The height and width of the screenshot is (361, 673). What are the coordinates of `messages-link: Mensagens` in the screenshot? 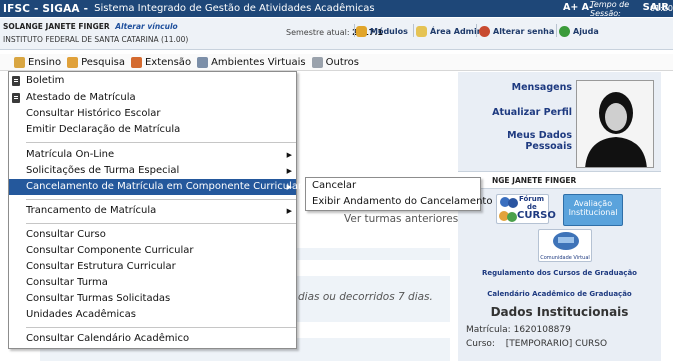 It's located at (521, 87).